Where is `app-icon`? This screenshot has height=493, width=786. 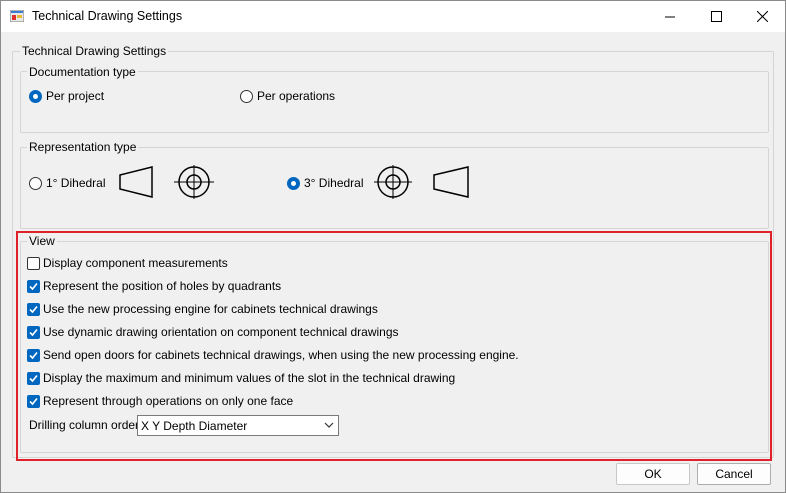 app-icon is located at coordinates (17, 16).